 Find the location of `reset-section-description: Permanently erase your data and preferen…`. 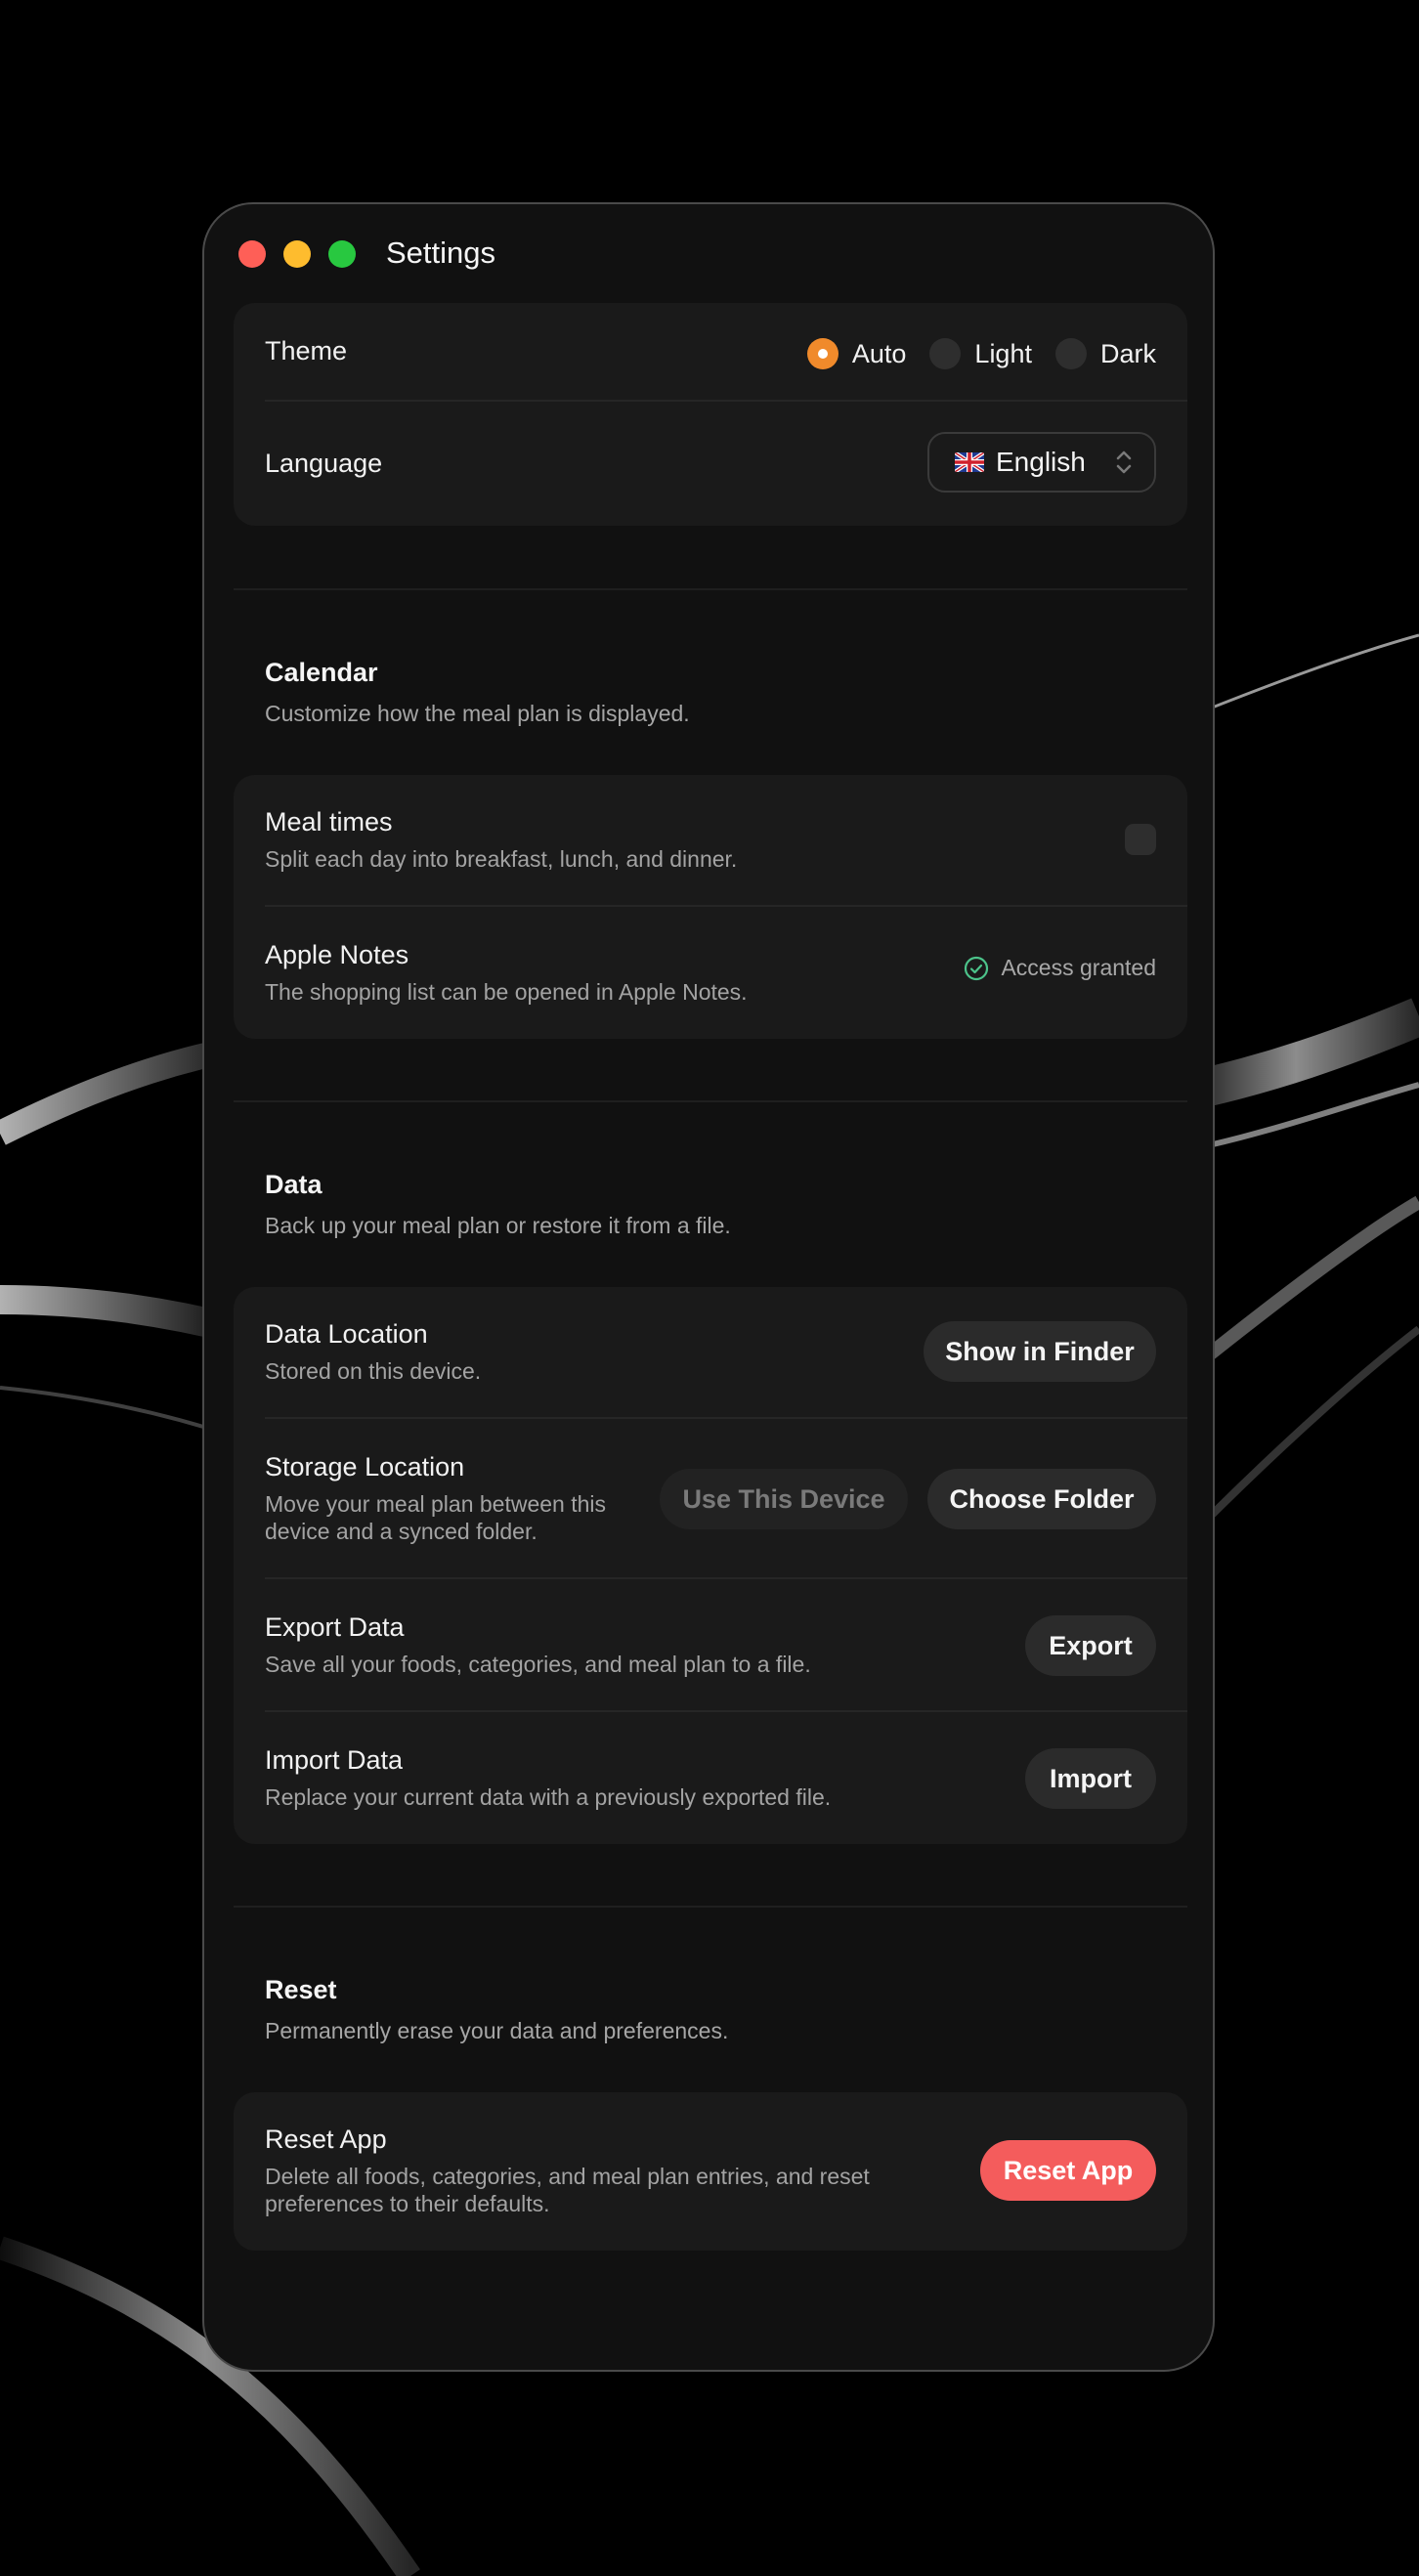

reset-section-description: Permanently erase your data and preferen… is located at coordinates (497, 2031).